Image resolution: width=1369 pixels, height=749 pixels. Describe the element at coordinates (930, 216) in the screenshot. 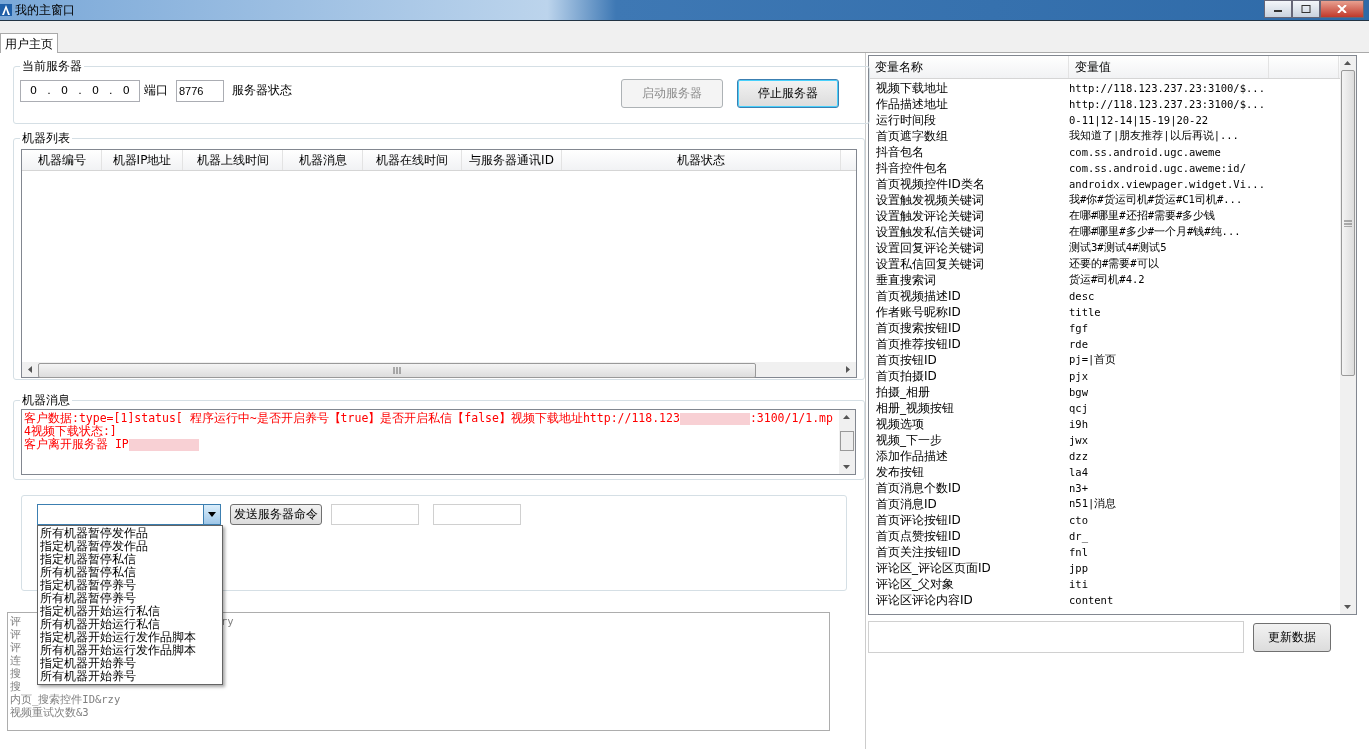

I see `variable-name: 设置触发评论关键词` at that location.